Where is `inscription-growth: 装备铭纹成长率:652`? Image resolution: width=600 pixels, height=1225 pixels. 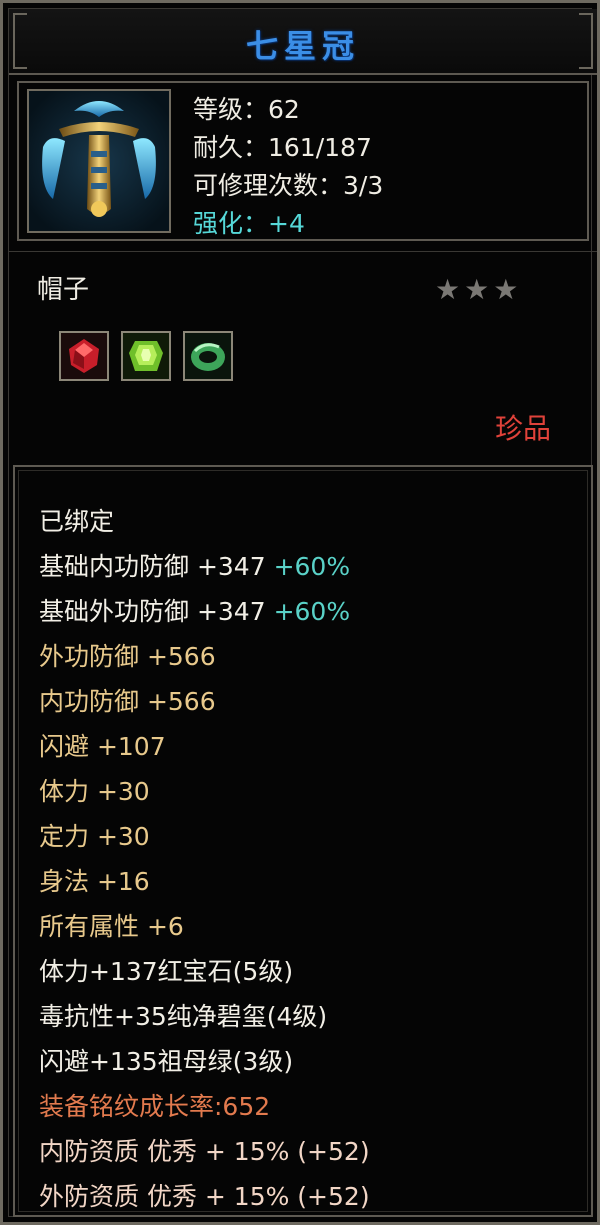 inscription-growth: 装备铭纹成长率:652 is located at coordinates (155, 1106).